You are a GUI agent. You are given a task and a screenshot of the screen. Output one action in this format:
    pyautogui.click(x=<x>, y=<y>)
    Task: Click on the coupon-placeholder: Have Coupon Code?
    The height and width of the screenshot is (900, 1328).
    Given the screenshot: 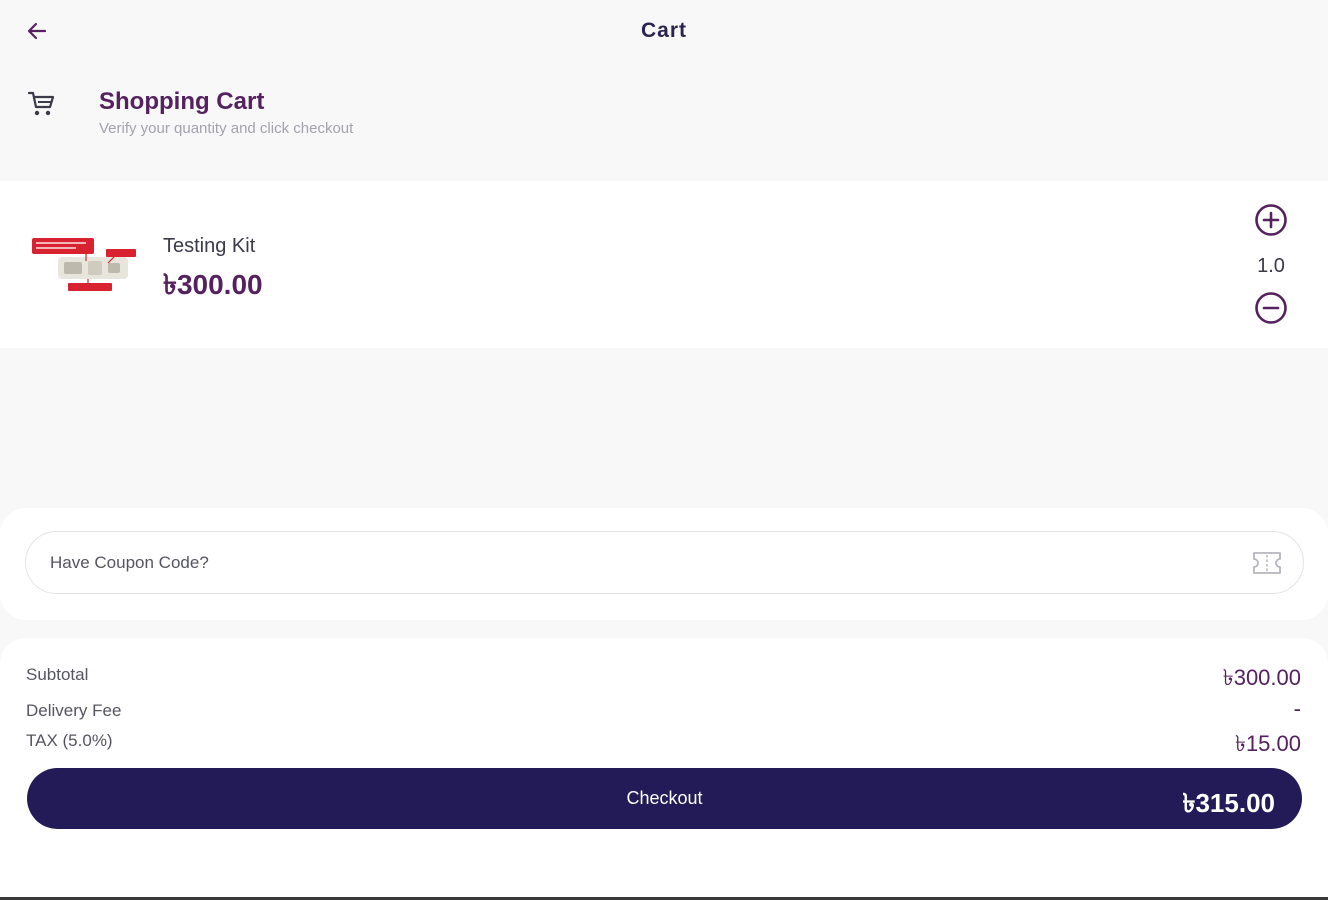 What is the action you would take?
    pyautogui.click(x=129, y=562)
    